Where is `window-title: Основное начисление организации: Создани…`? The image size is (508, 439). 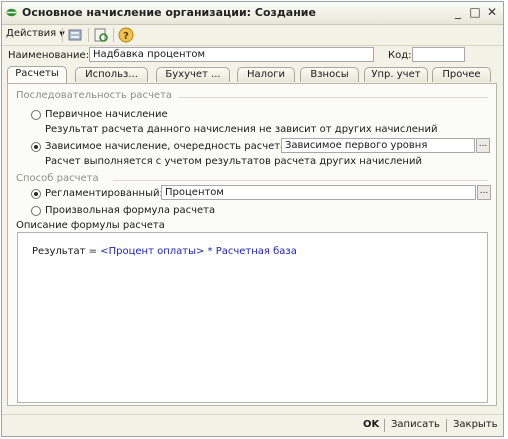 window-title: Основное начисление организации: Создани… is located at coordinates (169, 12).